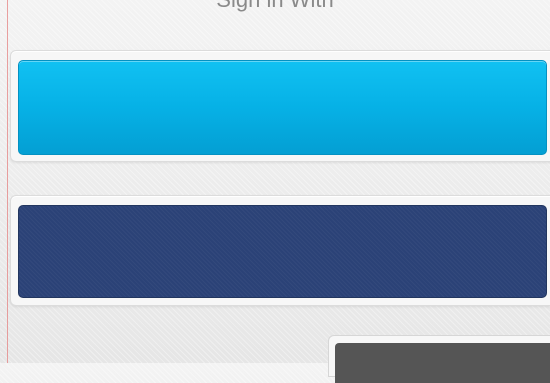  I want to click on bottom-action-button, so click(442, 363).